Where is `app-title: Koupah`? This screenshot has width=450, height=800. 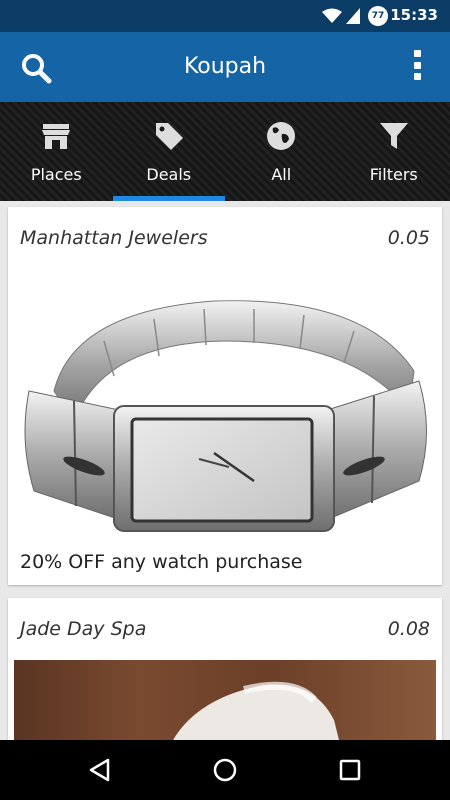 app-title: Koupah is located at coordinates (225, 66).